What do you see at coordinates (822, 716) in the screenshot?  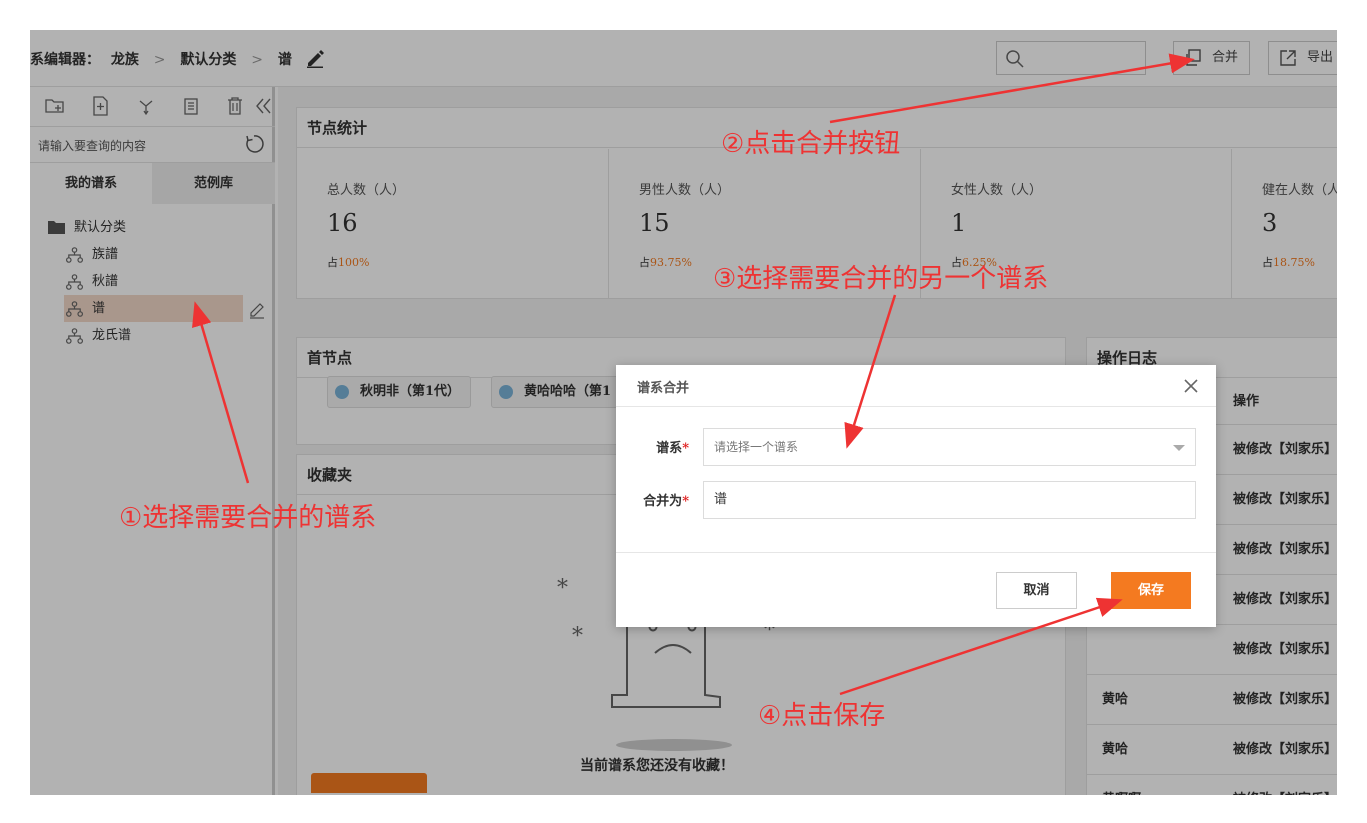 I see `annotation-step4: ④点击保存` at bounding box center [822, 716].